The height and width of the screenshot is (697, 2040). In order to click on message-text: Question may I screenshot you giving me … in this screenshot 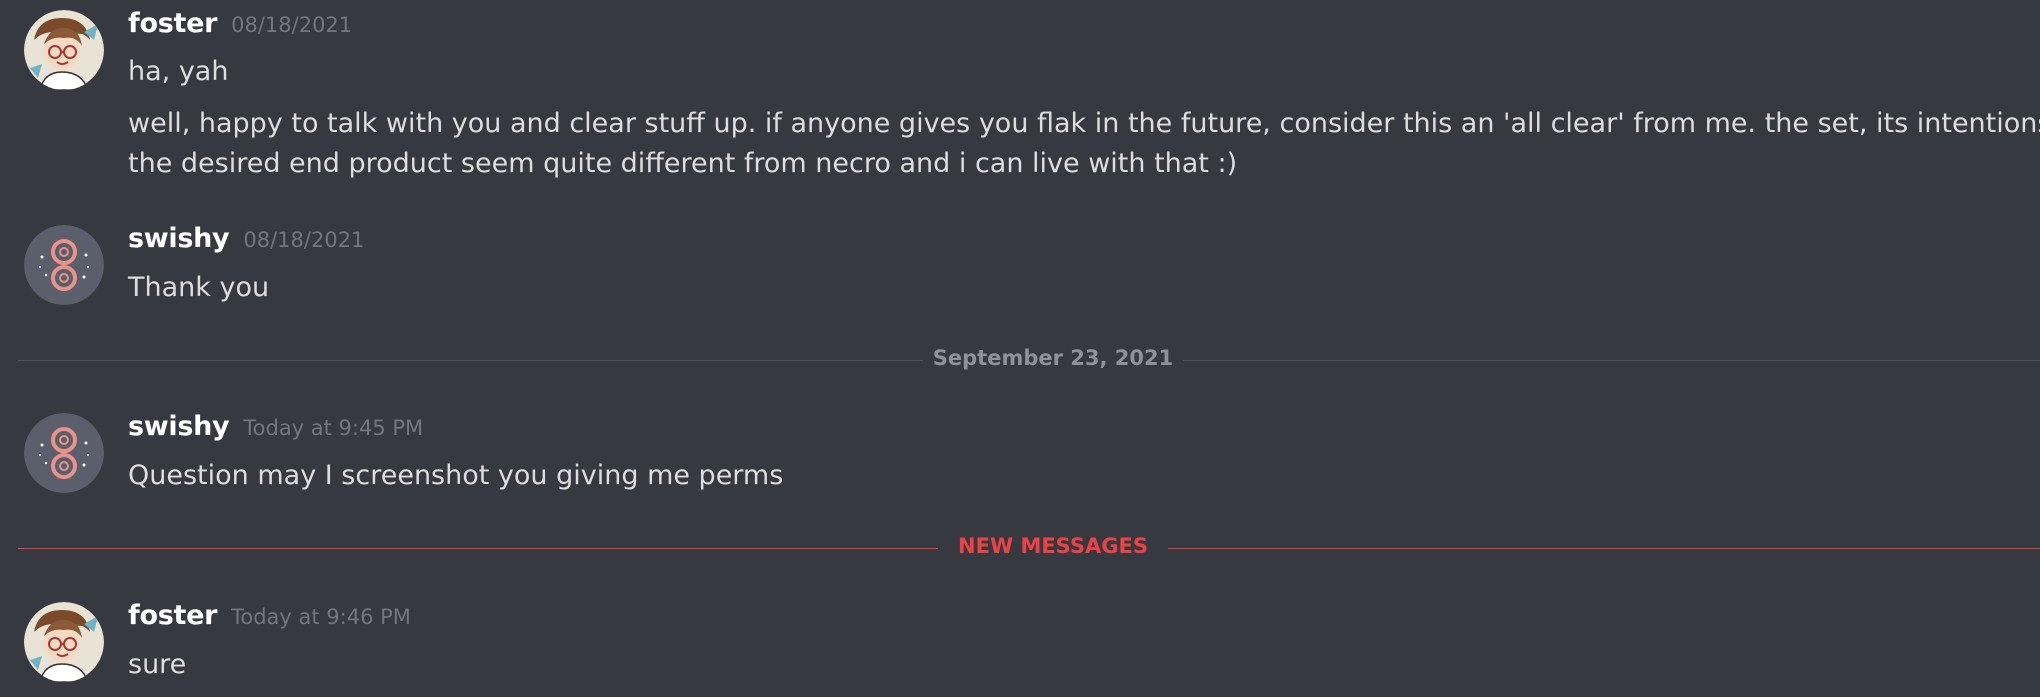, I will do `click(456, 475)`.